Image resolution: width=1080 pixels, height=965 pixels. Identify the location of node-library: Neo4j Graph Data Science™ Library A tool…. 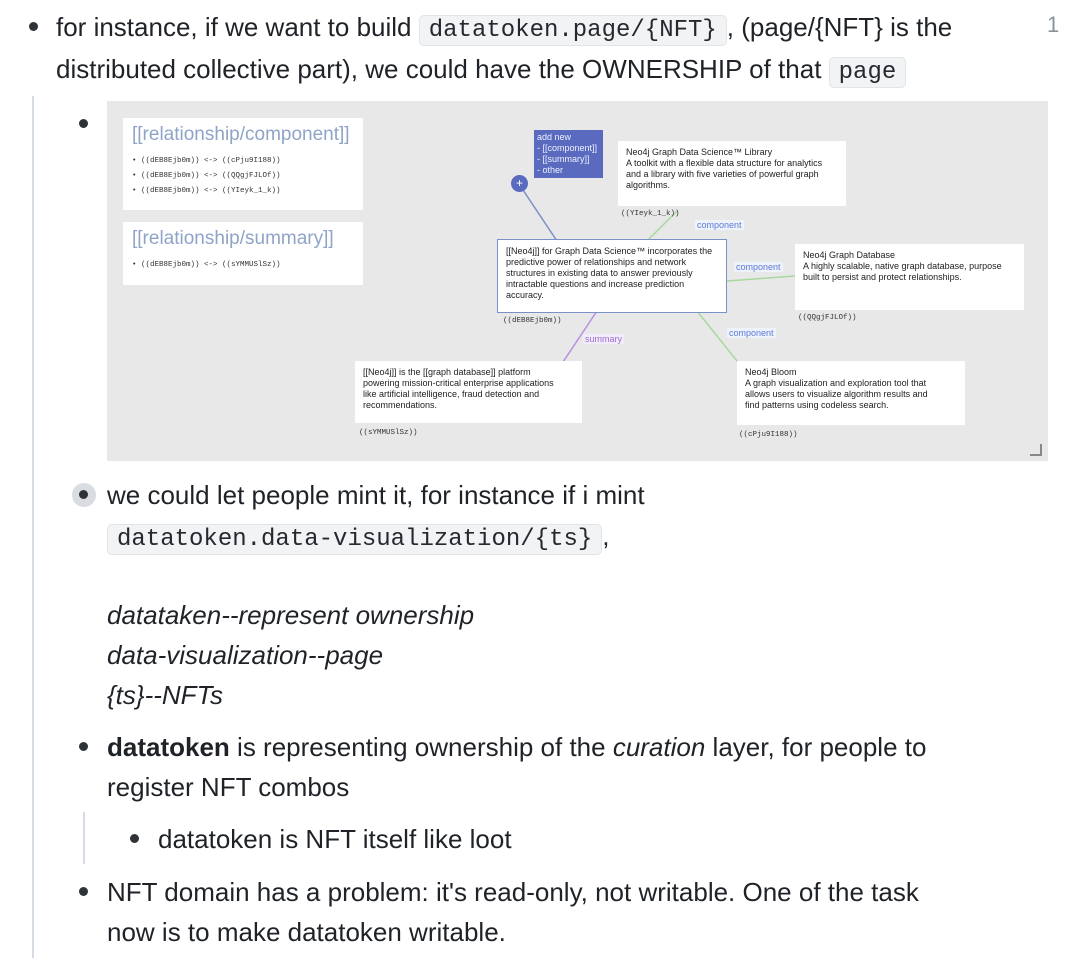
(732, 173).